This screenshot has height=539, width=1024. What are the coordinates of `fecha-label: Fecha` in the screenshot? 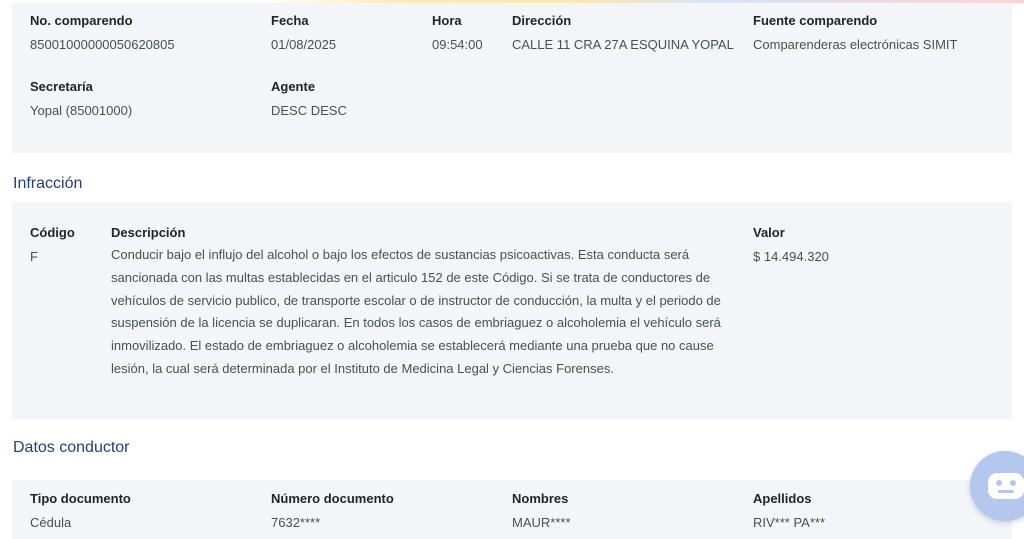 It's located at (290, 20).